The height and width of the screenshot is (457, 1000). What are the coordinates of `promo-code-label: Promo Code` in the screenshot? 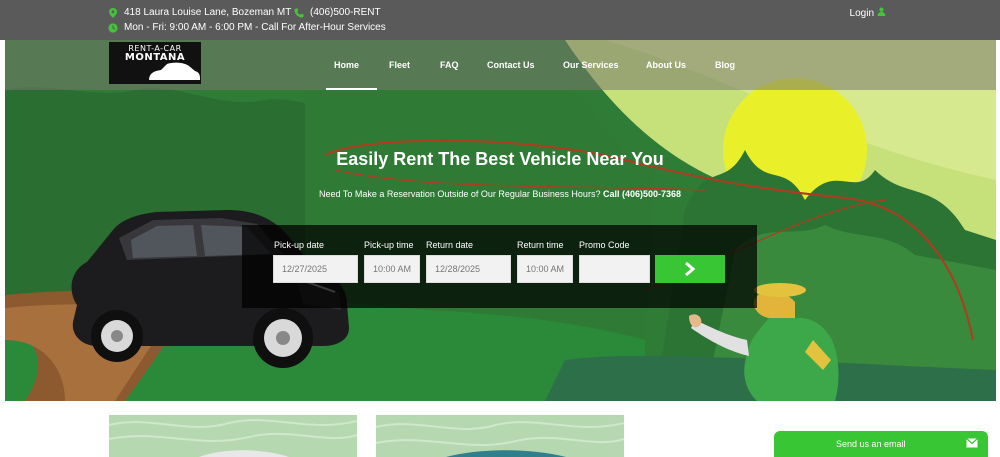 It's located at (604, 245).